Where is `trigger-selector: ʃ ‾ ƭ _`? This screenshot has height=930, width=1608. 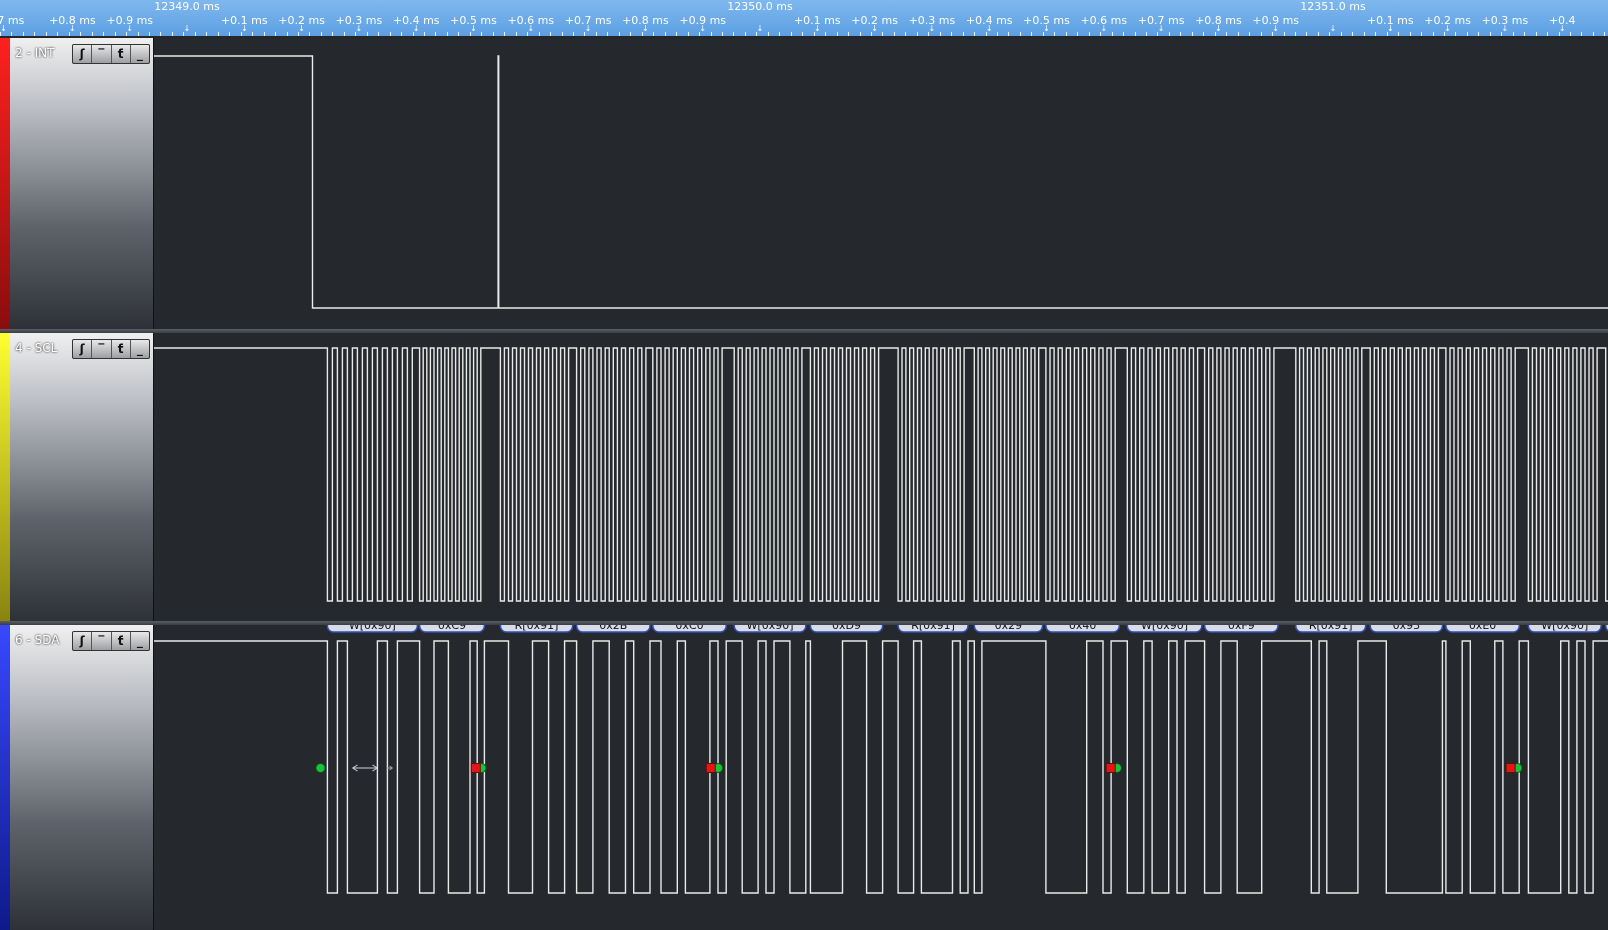
trigger-selector: ʃ ‾ ƭ _ is located at coordinates (111, 349).